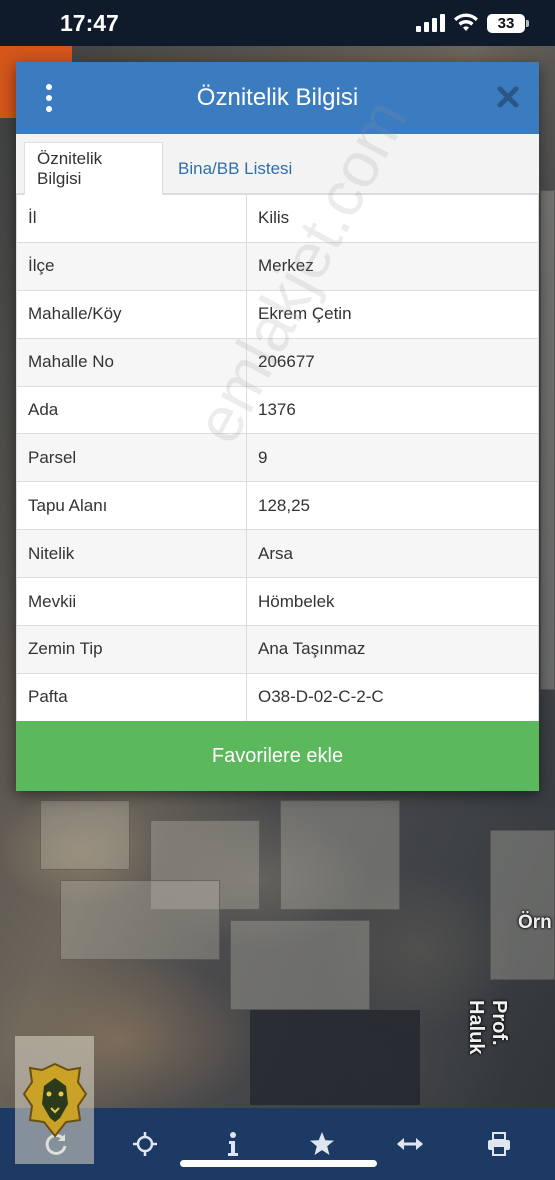 Image resolution: width=555 pixels, height=1180 pixels. Describe the element at coordinates (392, 697) in the screenshot. I see `attribute-value: O38-D-02-C-2-C` at that location.